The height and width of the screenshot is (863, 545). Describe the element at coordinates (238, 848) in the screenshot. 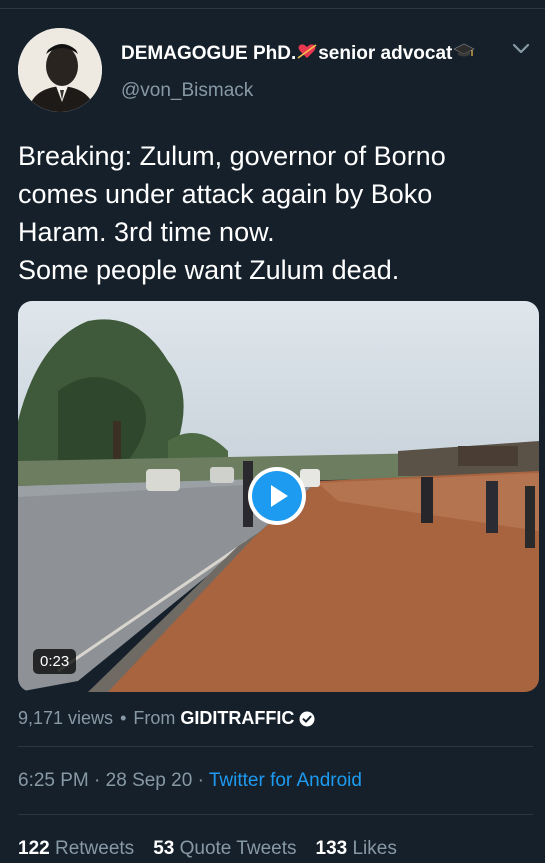

I see `quote-tweets-label: Quote Tweets` at that location.